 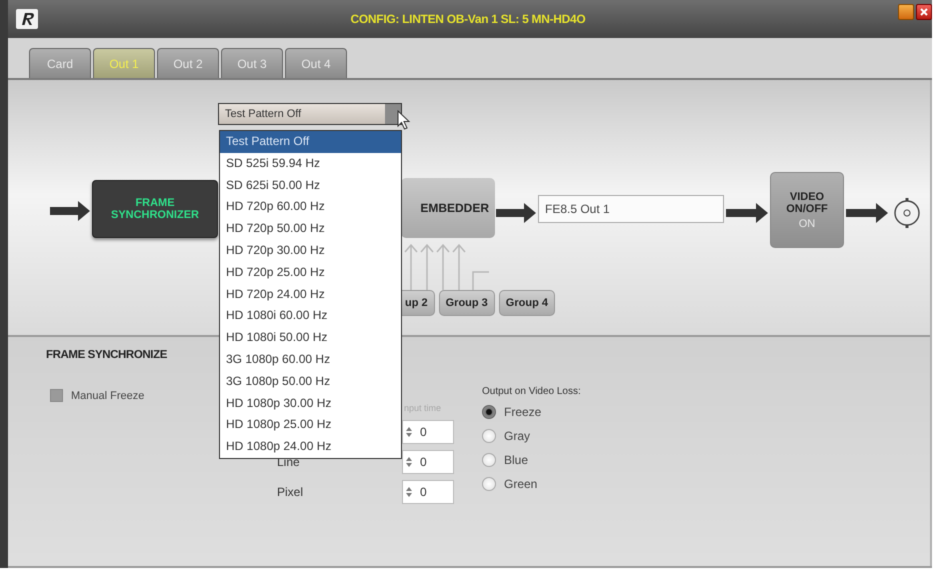 I want to click on dropdown-option: HD 720p 25.00 Hz, so click(x=310, y=273).